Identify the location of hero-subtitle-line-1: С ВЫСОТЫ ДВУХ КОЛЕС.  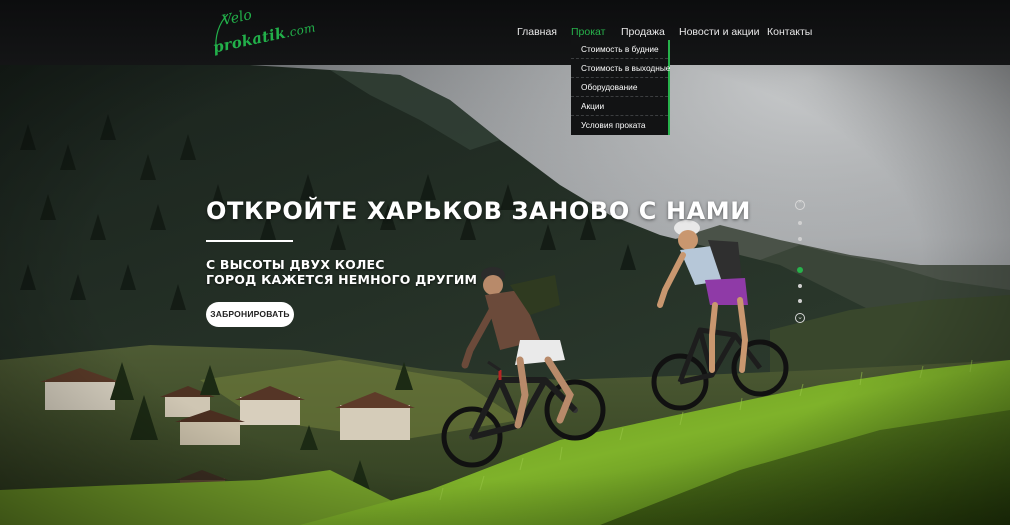
(295, 264).